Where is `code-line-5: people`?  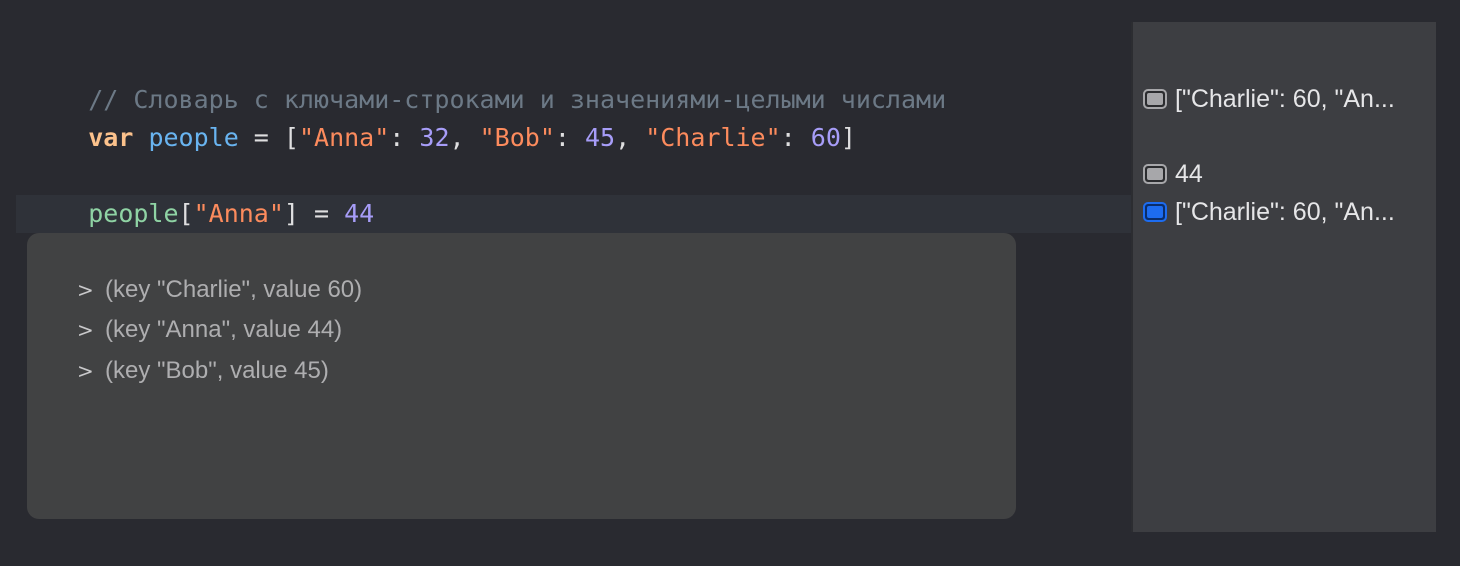 code-line-5: people is located at coordinates (103, 230).